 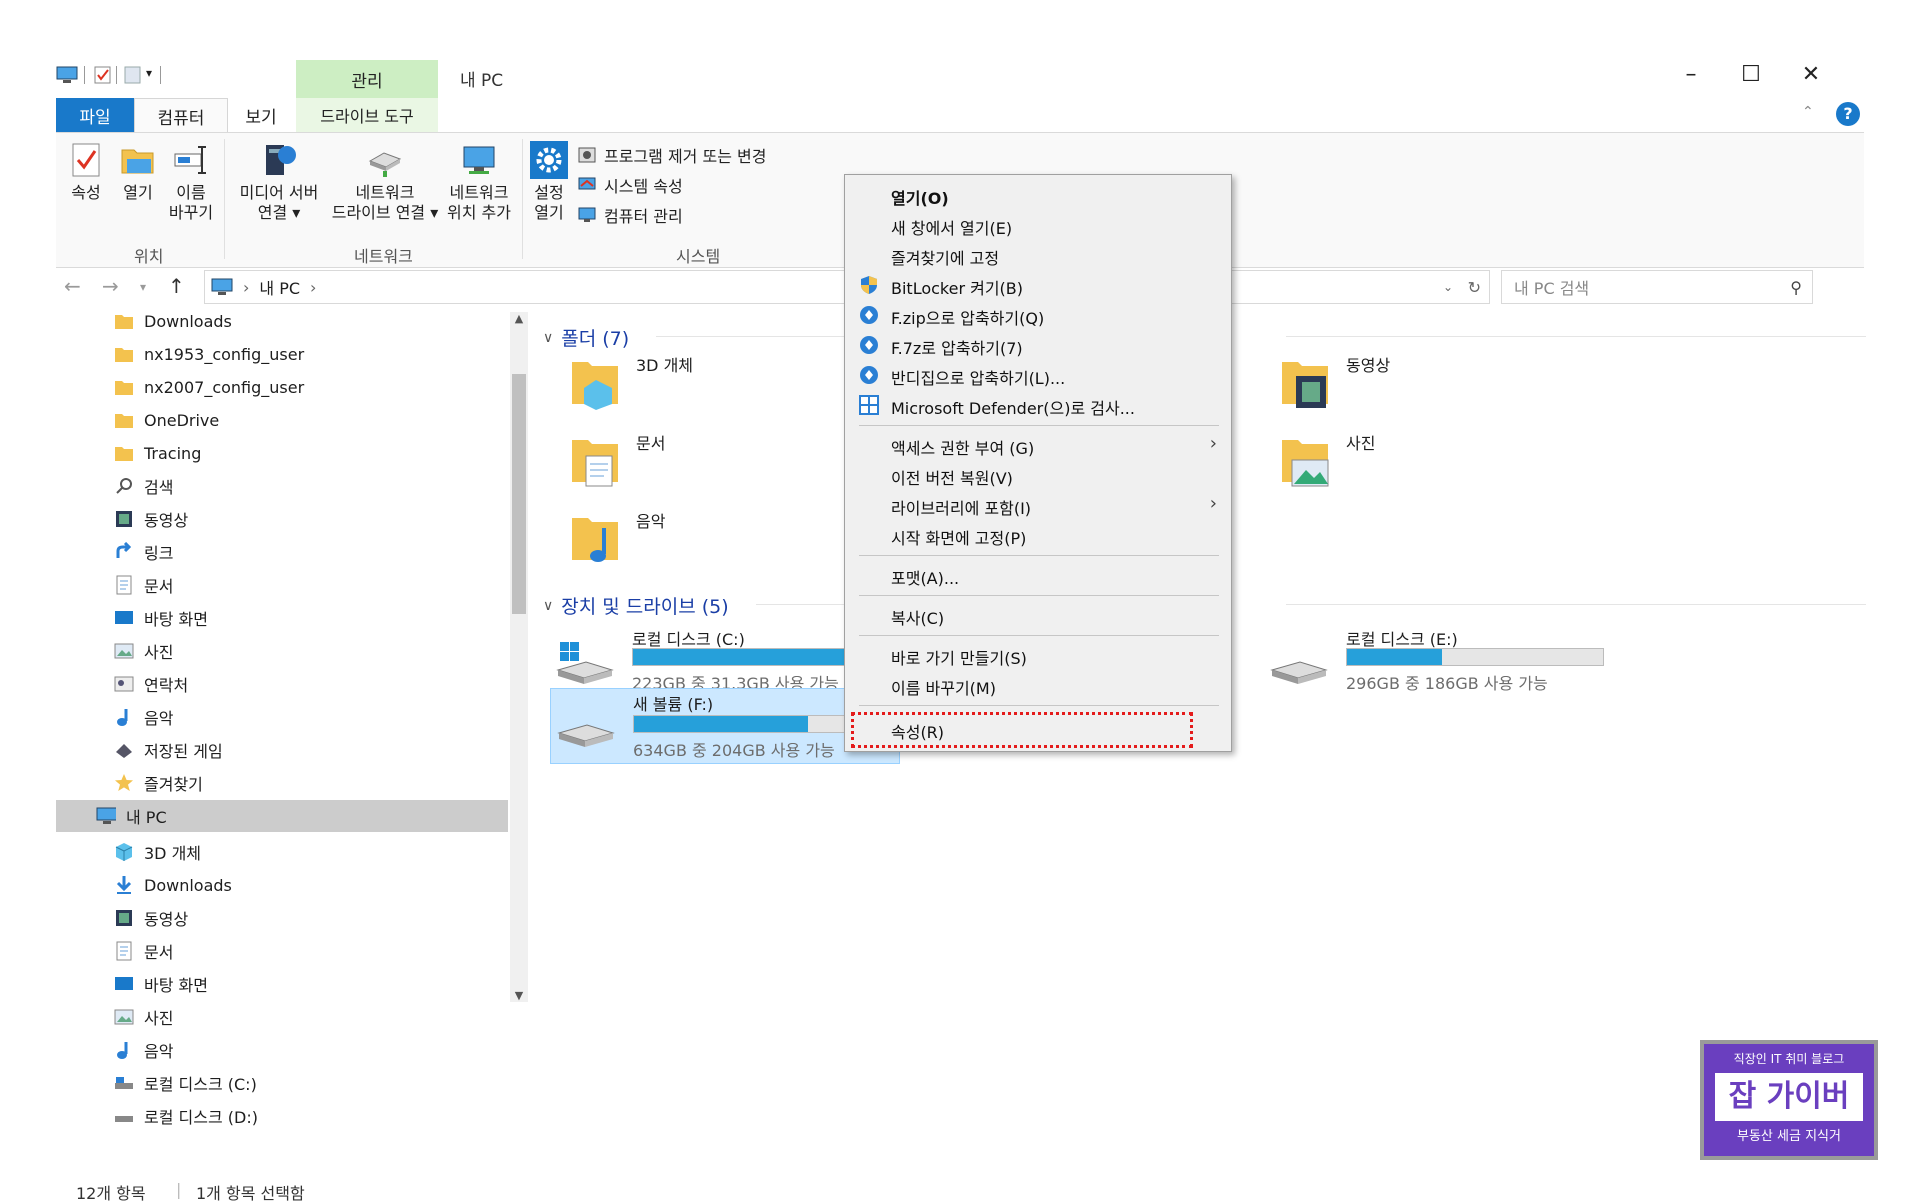 I want to click on pictures-folder-icon, so click(x=1305, y=463).